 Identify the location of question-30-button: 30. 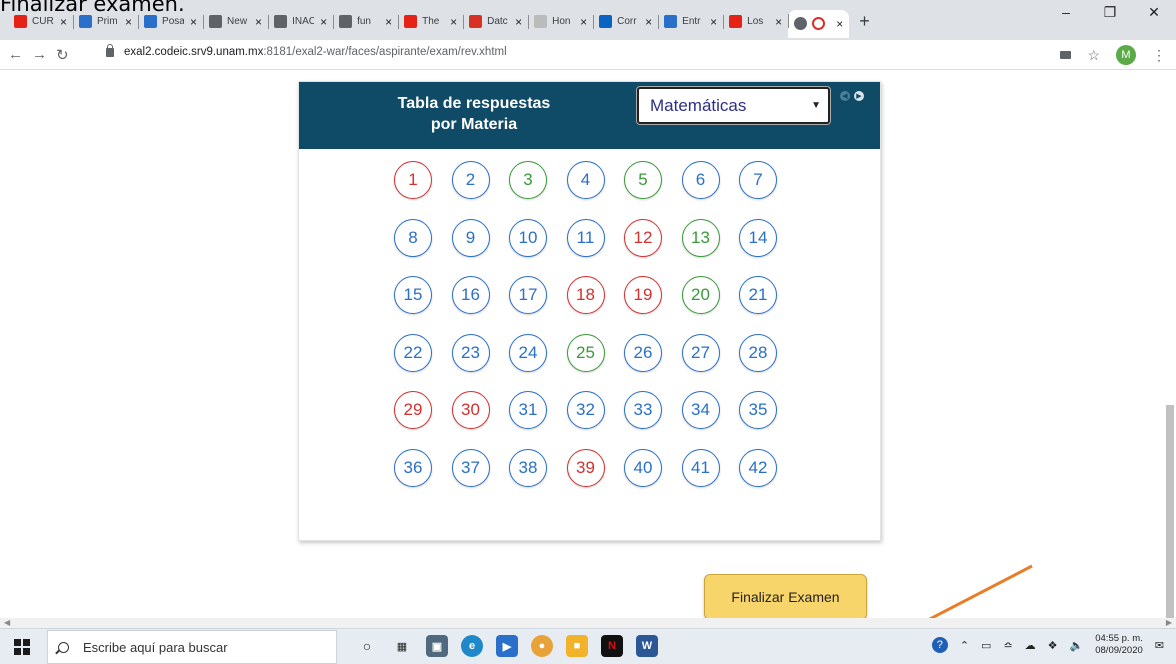
(470, 410).